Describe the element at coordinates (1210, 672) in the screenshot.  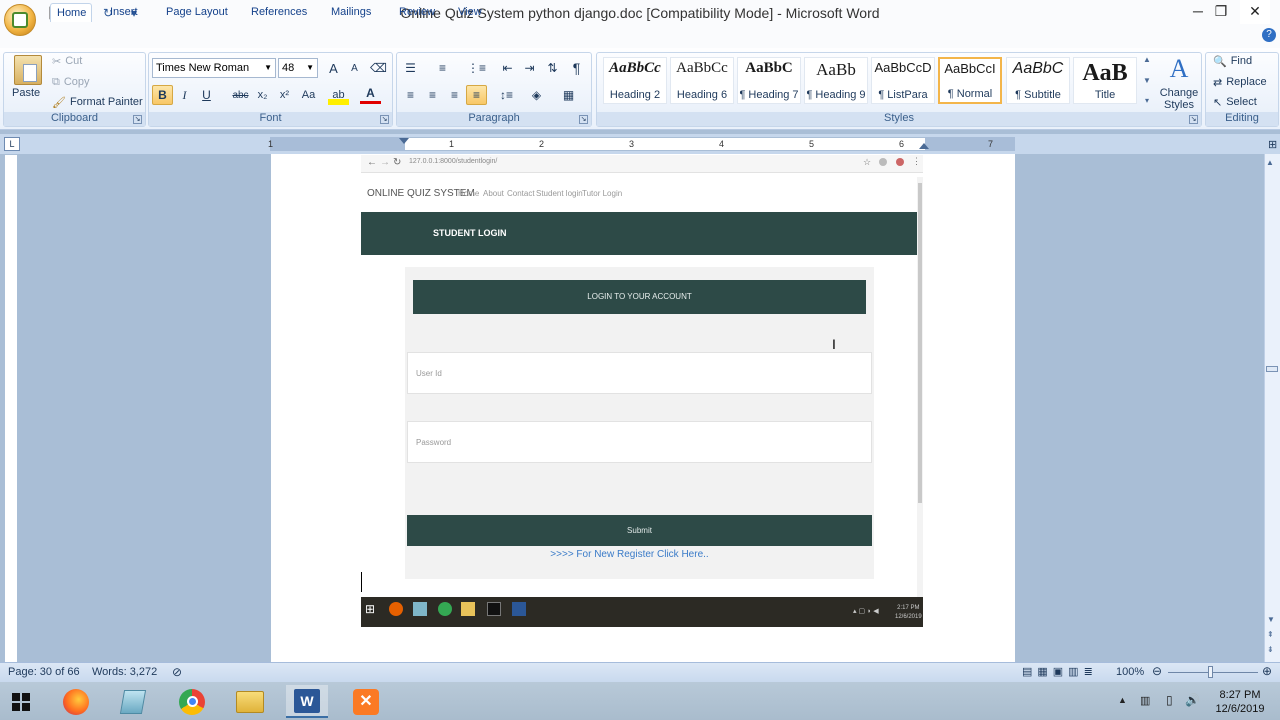
I see `zoom-slider-thumb` at that location.